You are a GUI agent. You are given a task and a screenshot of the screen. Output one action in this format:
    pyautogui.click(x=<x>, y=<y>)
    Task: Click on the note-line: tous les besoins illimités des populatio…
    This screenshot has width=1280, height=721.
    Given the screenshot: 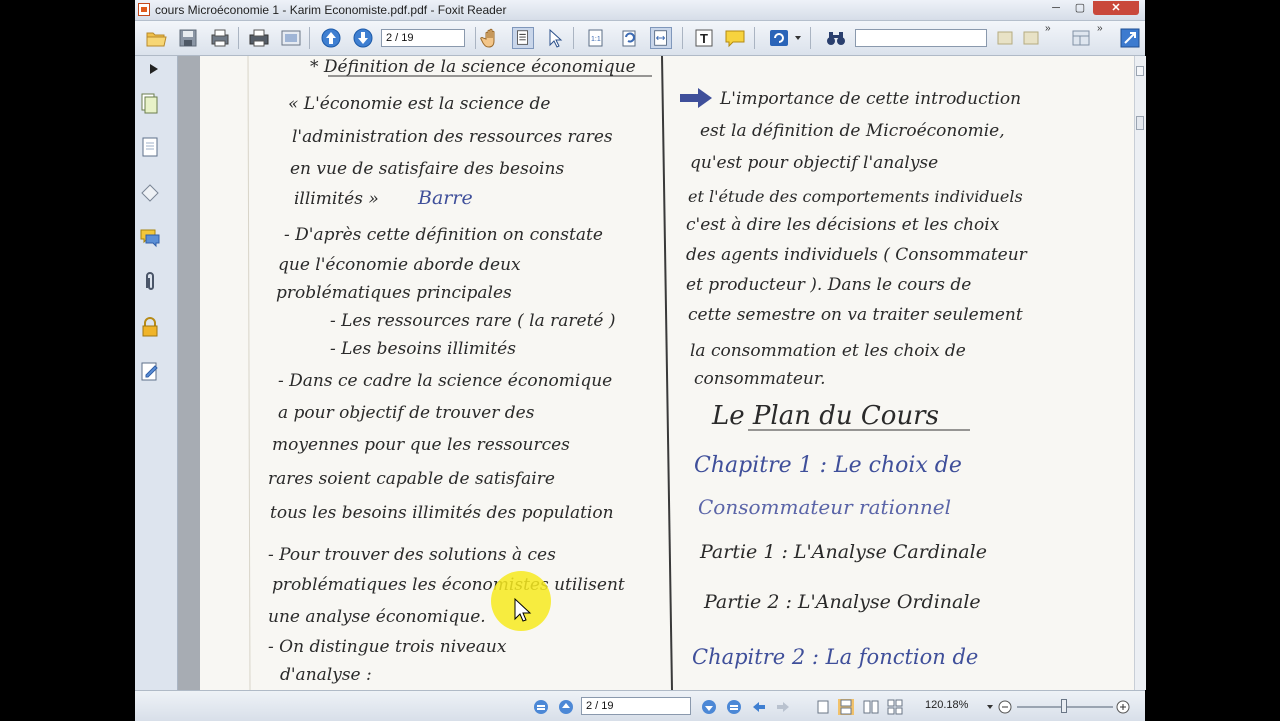 What is the action you would take?
    pyautogui.click(x=442, y=513)
    